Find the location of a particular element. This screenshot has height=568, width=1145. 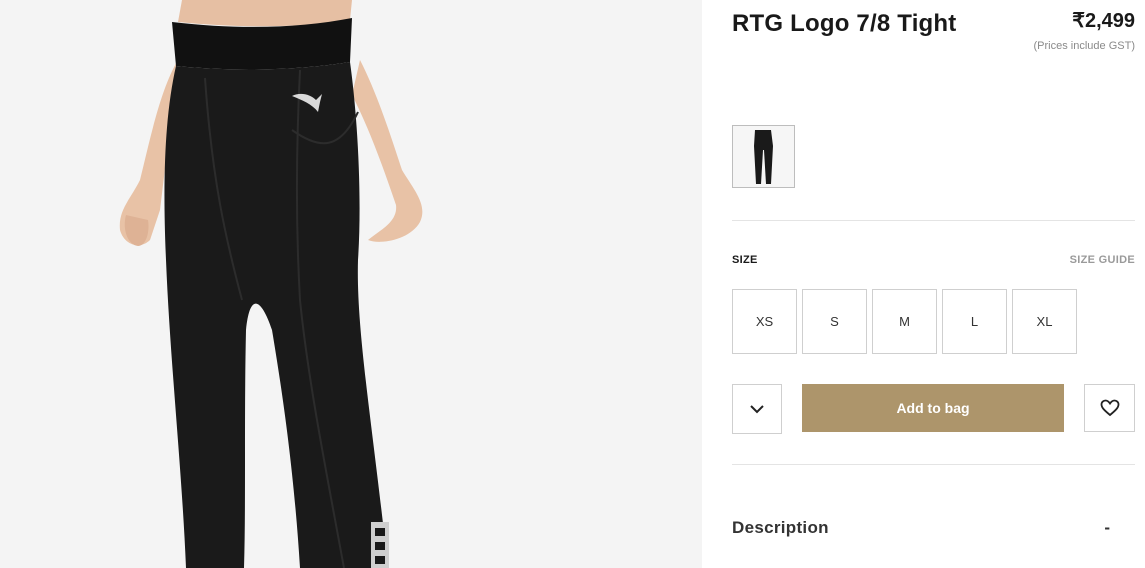

size-option-s: S is located at coordinates (834, 321).